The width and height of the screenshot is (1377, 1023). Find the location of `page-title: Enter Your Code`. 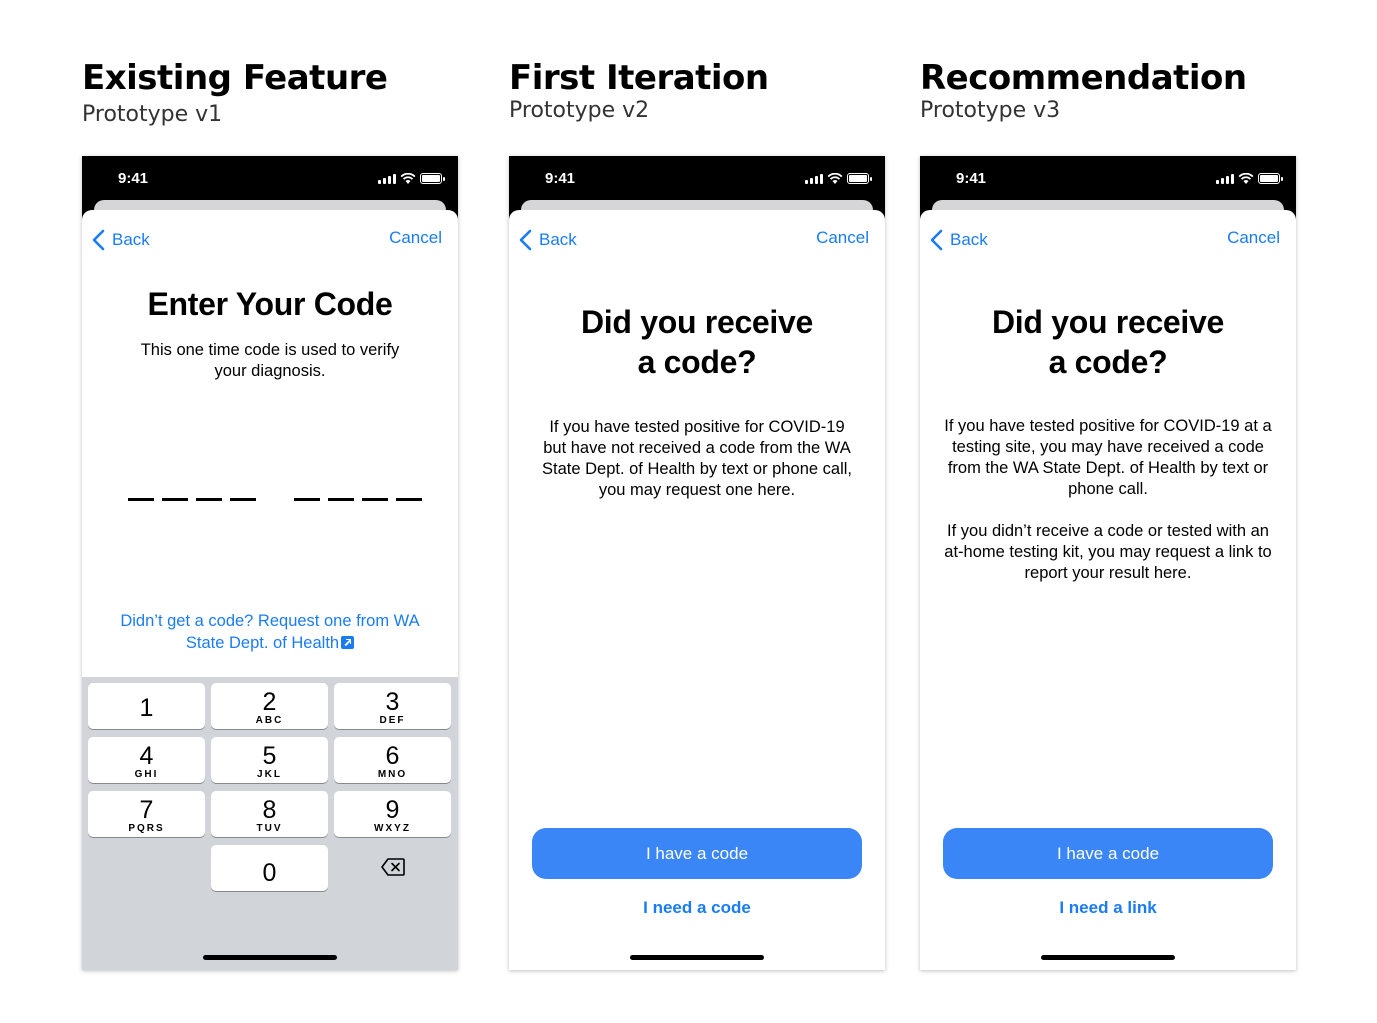

page-title: Enter Your Code is located at coordinates (270, 304).